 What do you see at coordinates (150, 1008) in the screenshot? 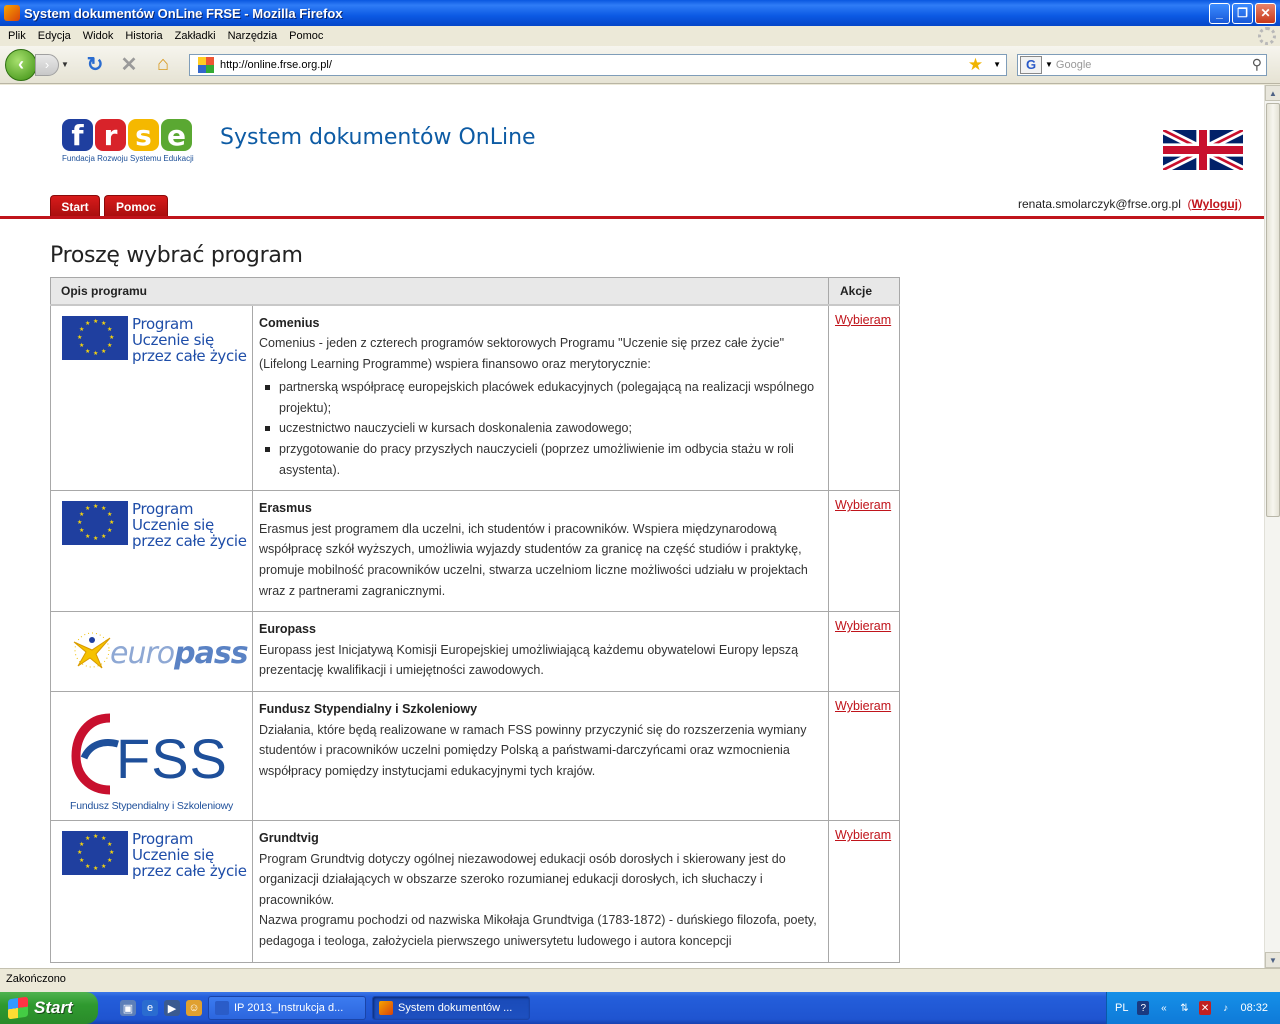
I see `internet-explorer-icon: e` at bounding box center [150, 1008].